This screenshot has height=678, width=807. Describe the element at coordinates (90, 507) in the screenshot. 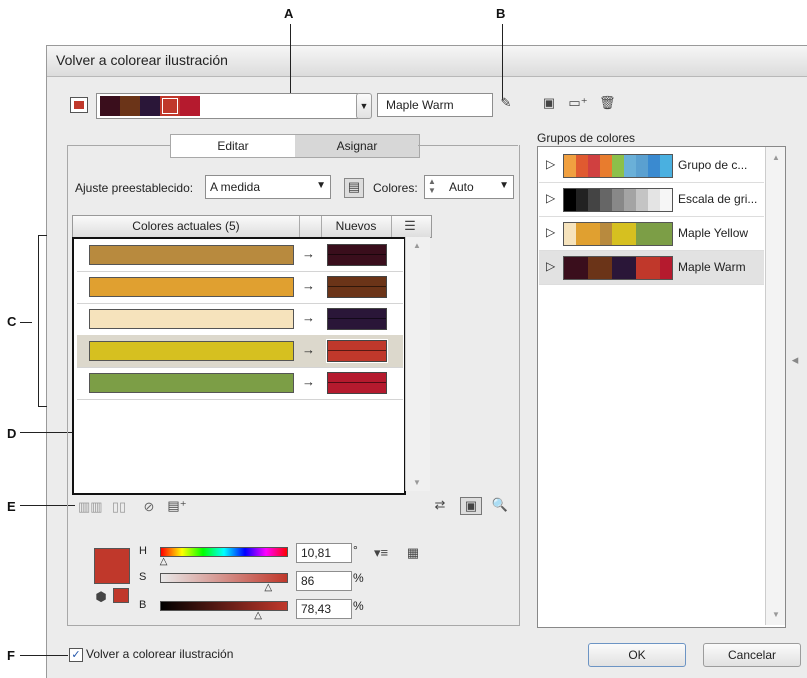

I see `merge-colors-icon: ▥▥` at that location.